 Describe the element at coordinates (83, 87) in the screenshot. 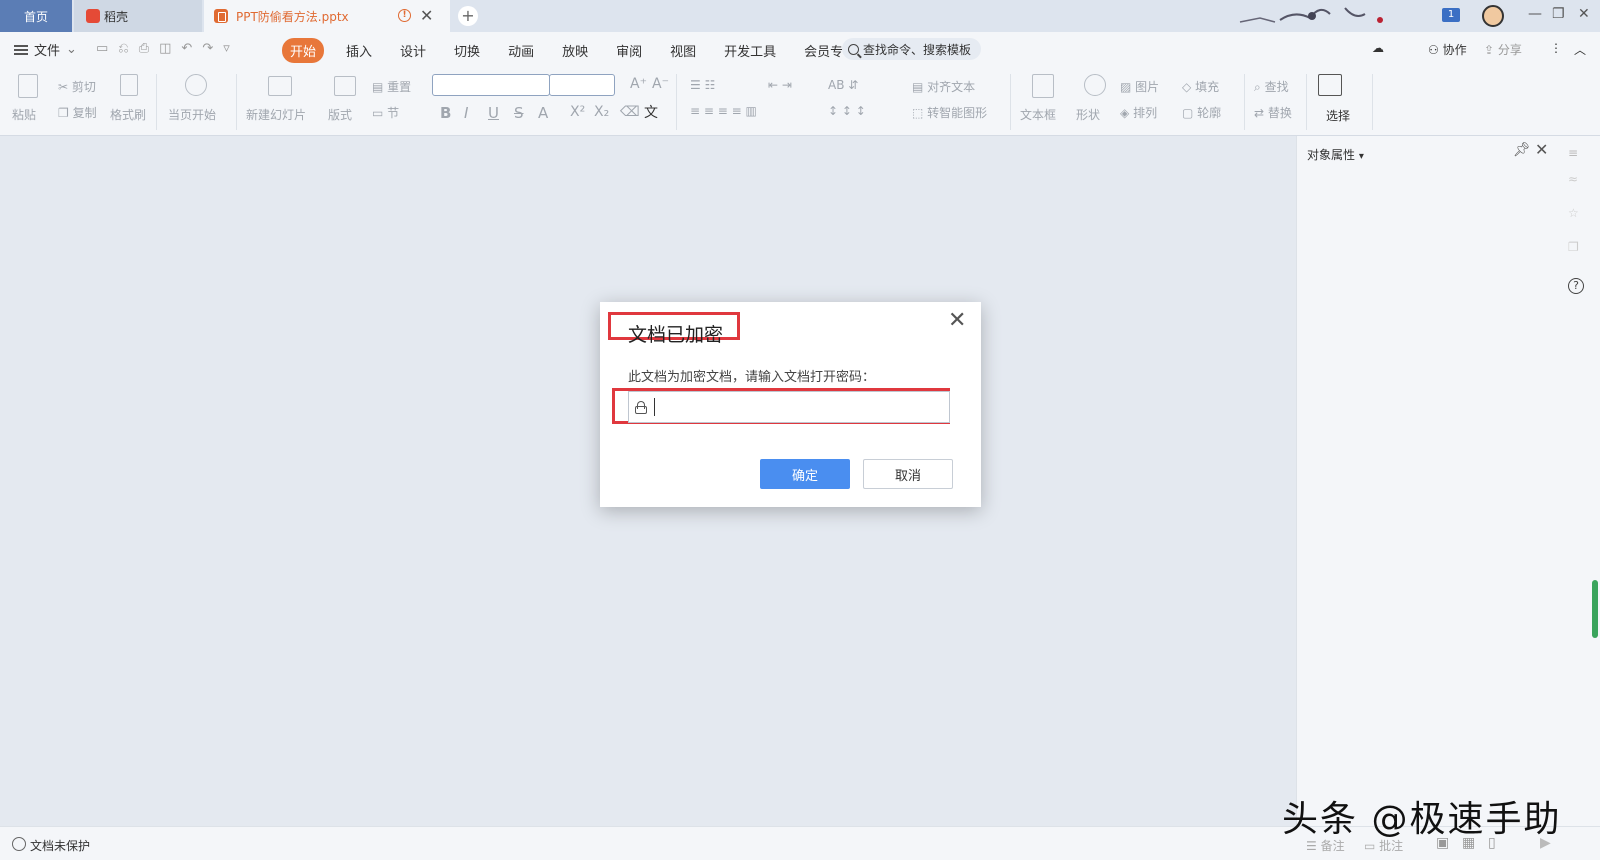

I see `cut-label: 剪切` at that location.